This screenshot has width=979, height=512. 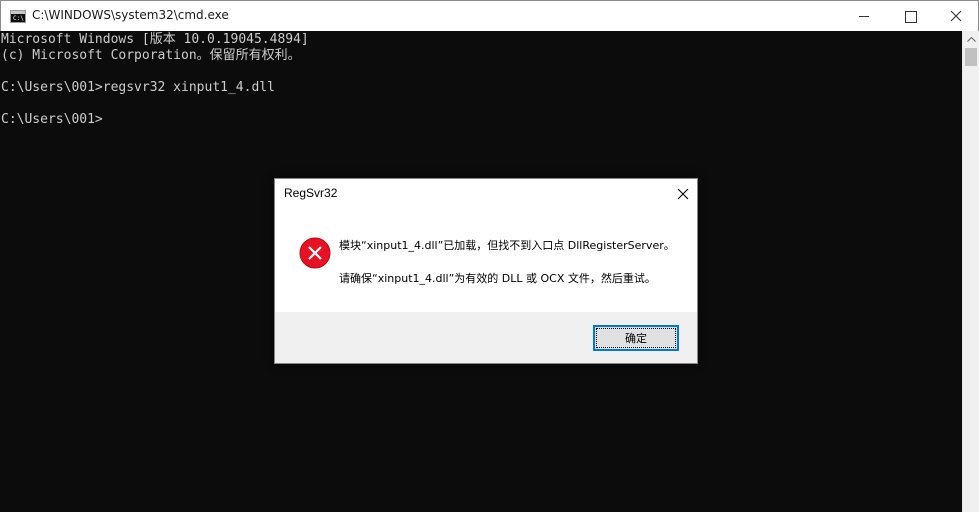 I want to click on chevron-up-icon, so click(x=971, y=39).